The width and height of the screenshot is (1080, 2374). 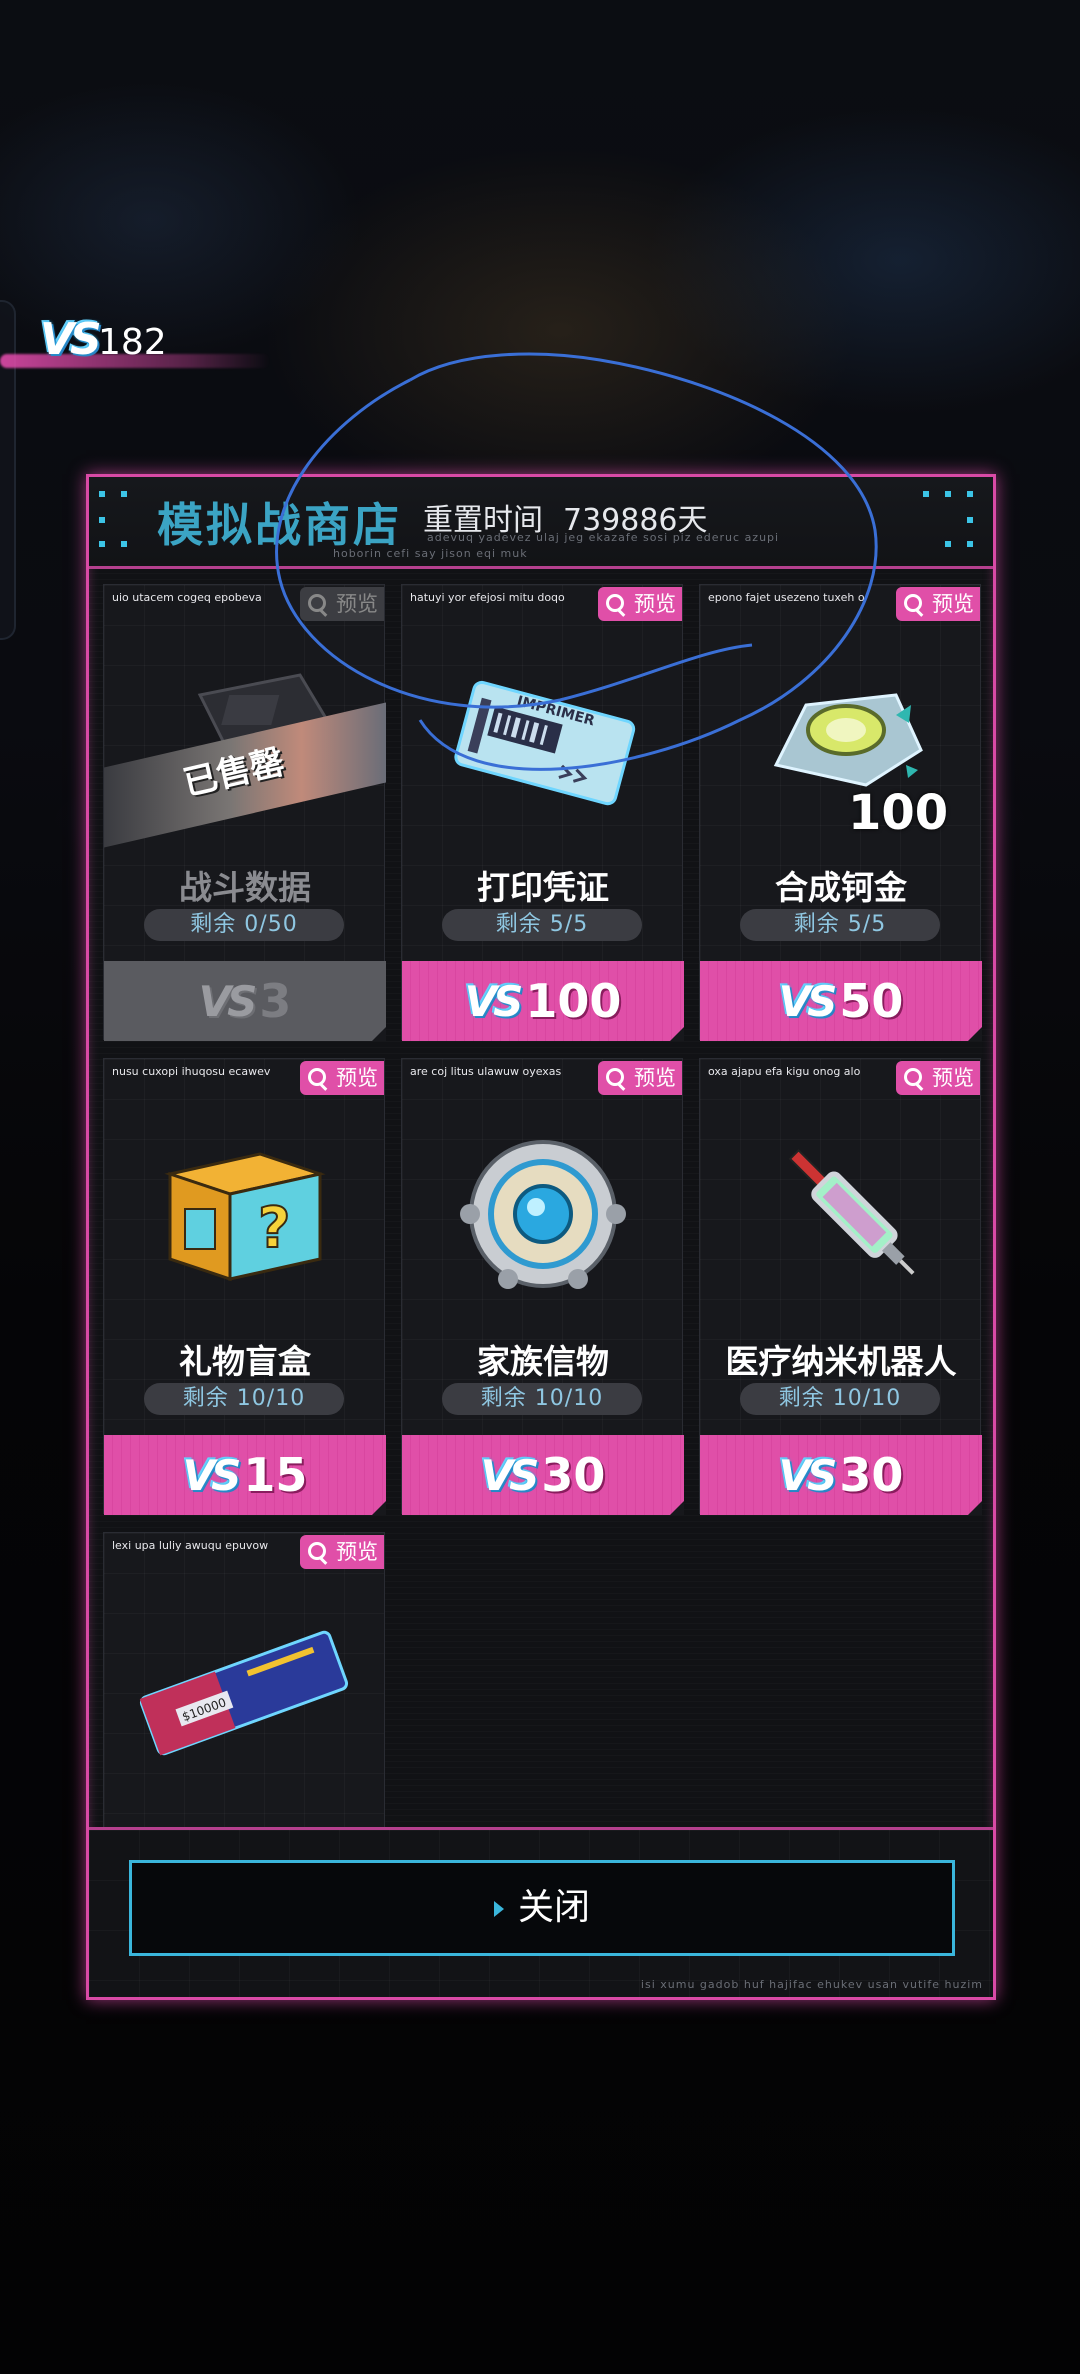 What do you see at coordinates (244, 1693) in the screenshot?
I see `cash-card-icon: $10000` at bounding box center [244, 1693].